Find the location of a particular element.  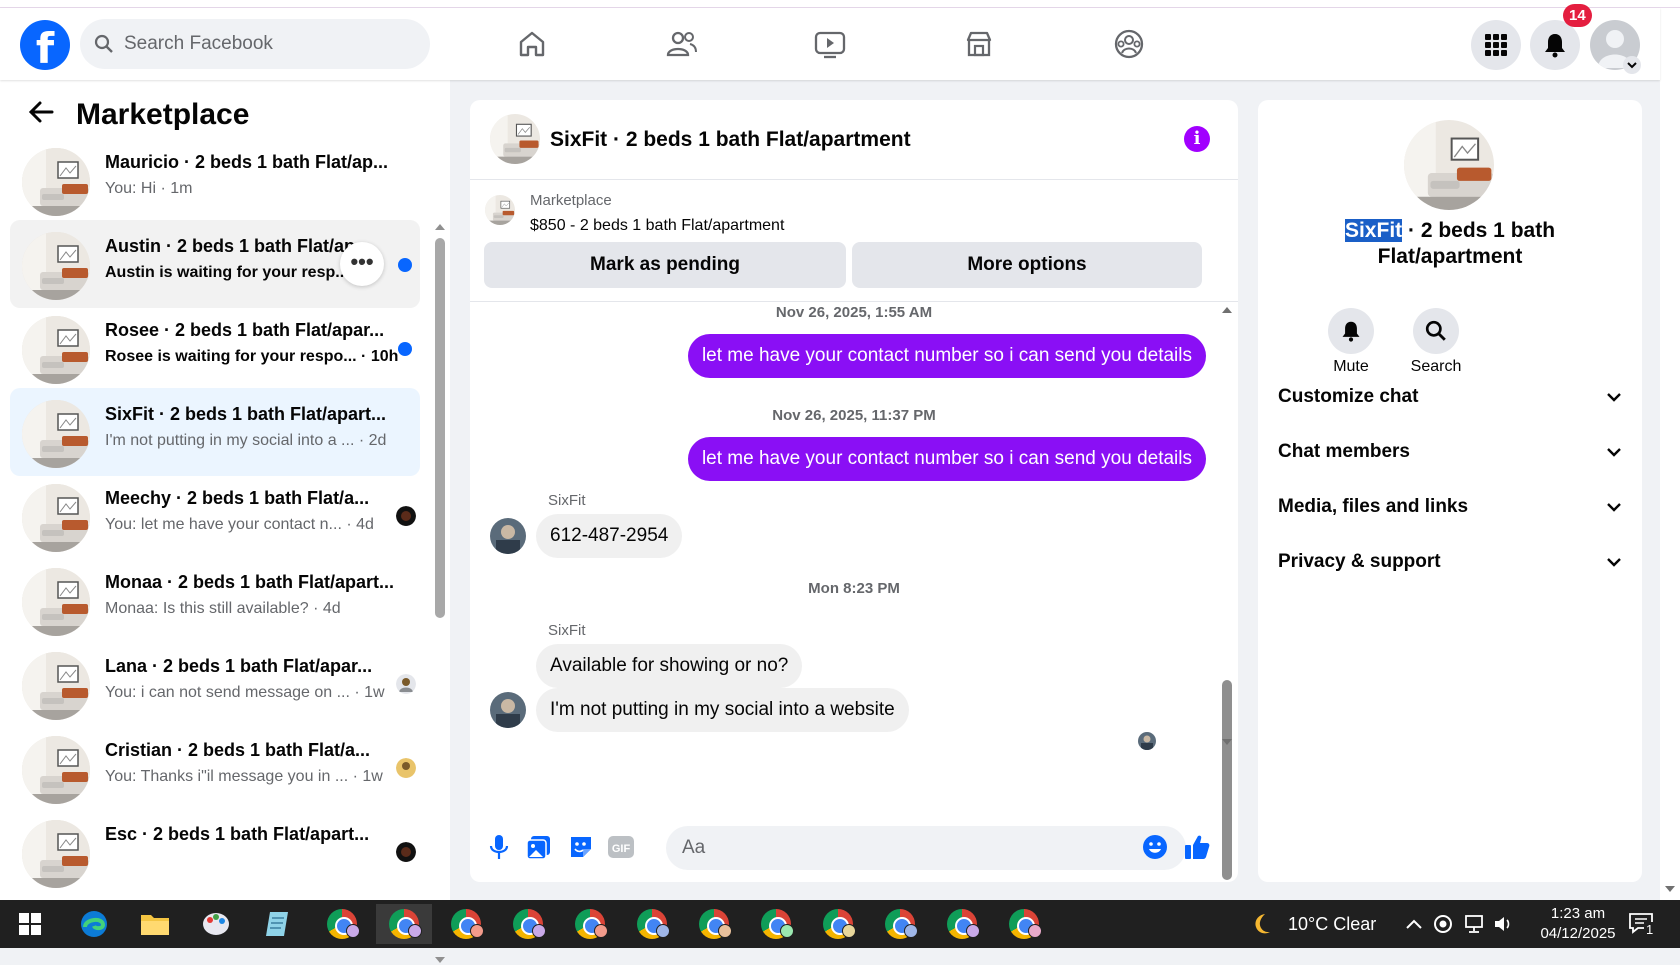

incoming-message: Available for showing or no? is located at coordinates (669, 666).